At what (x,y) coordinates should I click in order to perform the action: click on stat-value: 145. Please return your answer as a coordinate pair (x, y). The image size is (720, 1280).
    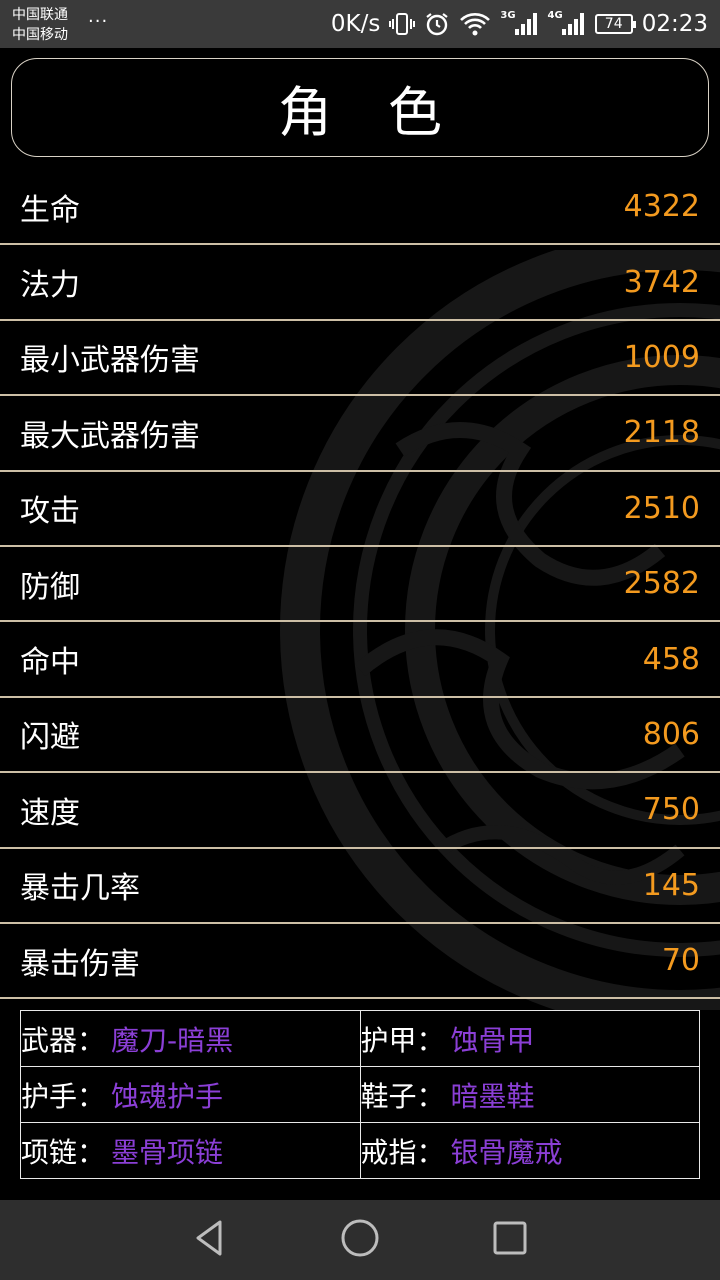
    Looking at the image, I should click on (671, 885).